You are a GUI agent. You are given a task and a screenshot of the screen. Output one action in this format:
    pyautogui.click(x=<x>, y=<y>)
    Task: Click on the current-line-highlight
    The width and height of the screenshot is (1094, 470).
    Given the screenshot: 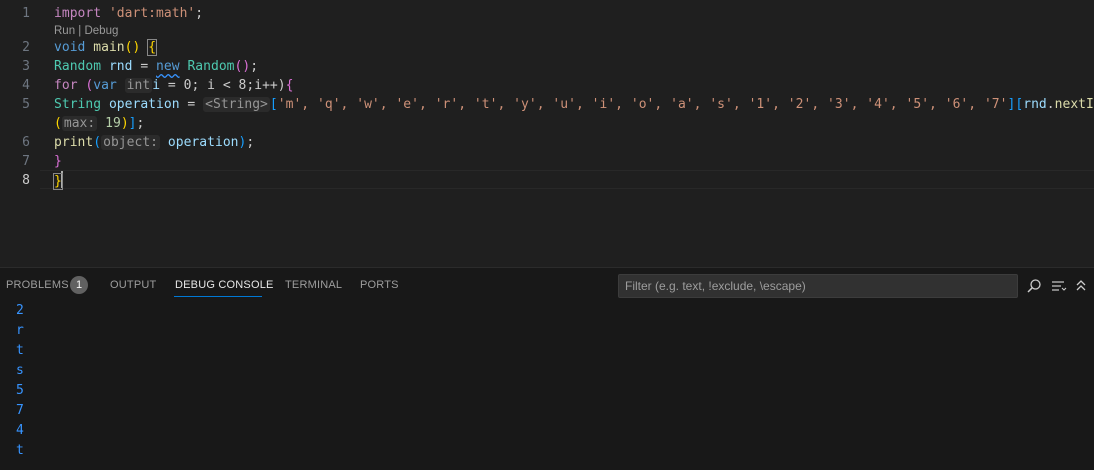 What is the action you would take?
    pyautogui.click(x=567, y=179)
    